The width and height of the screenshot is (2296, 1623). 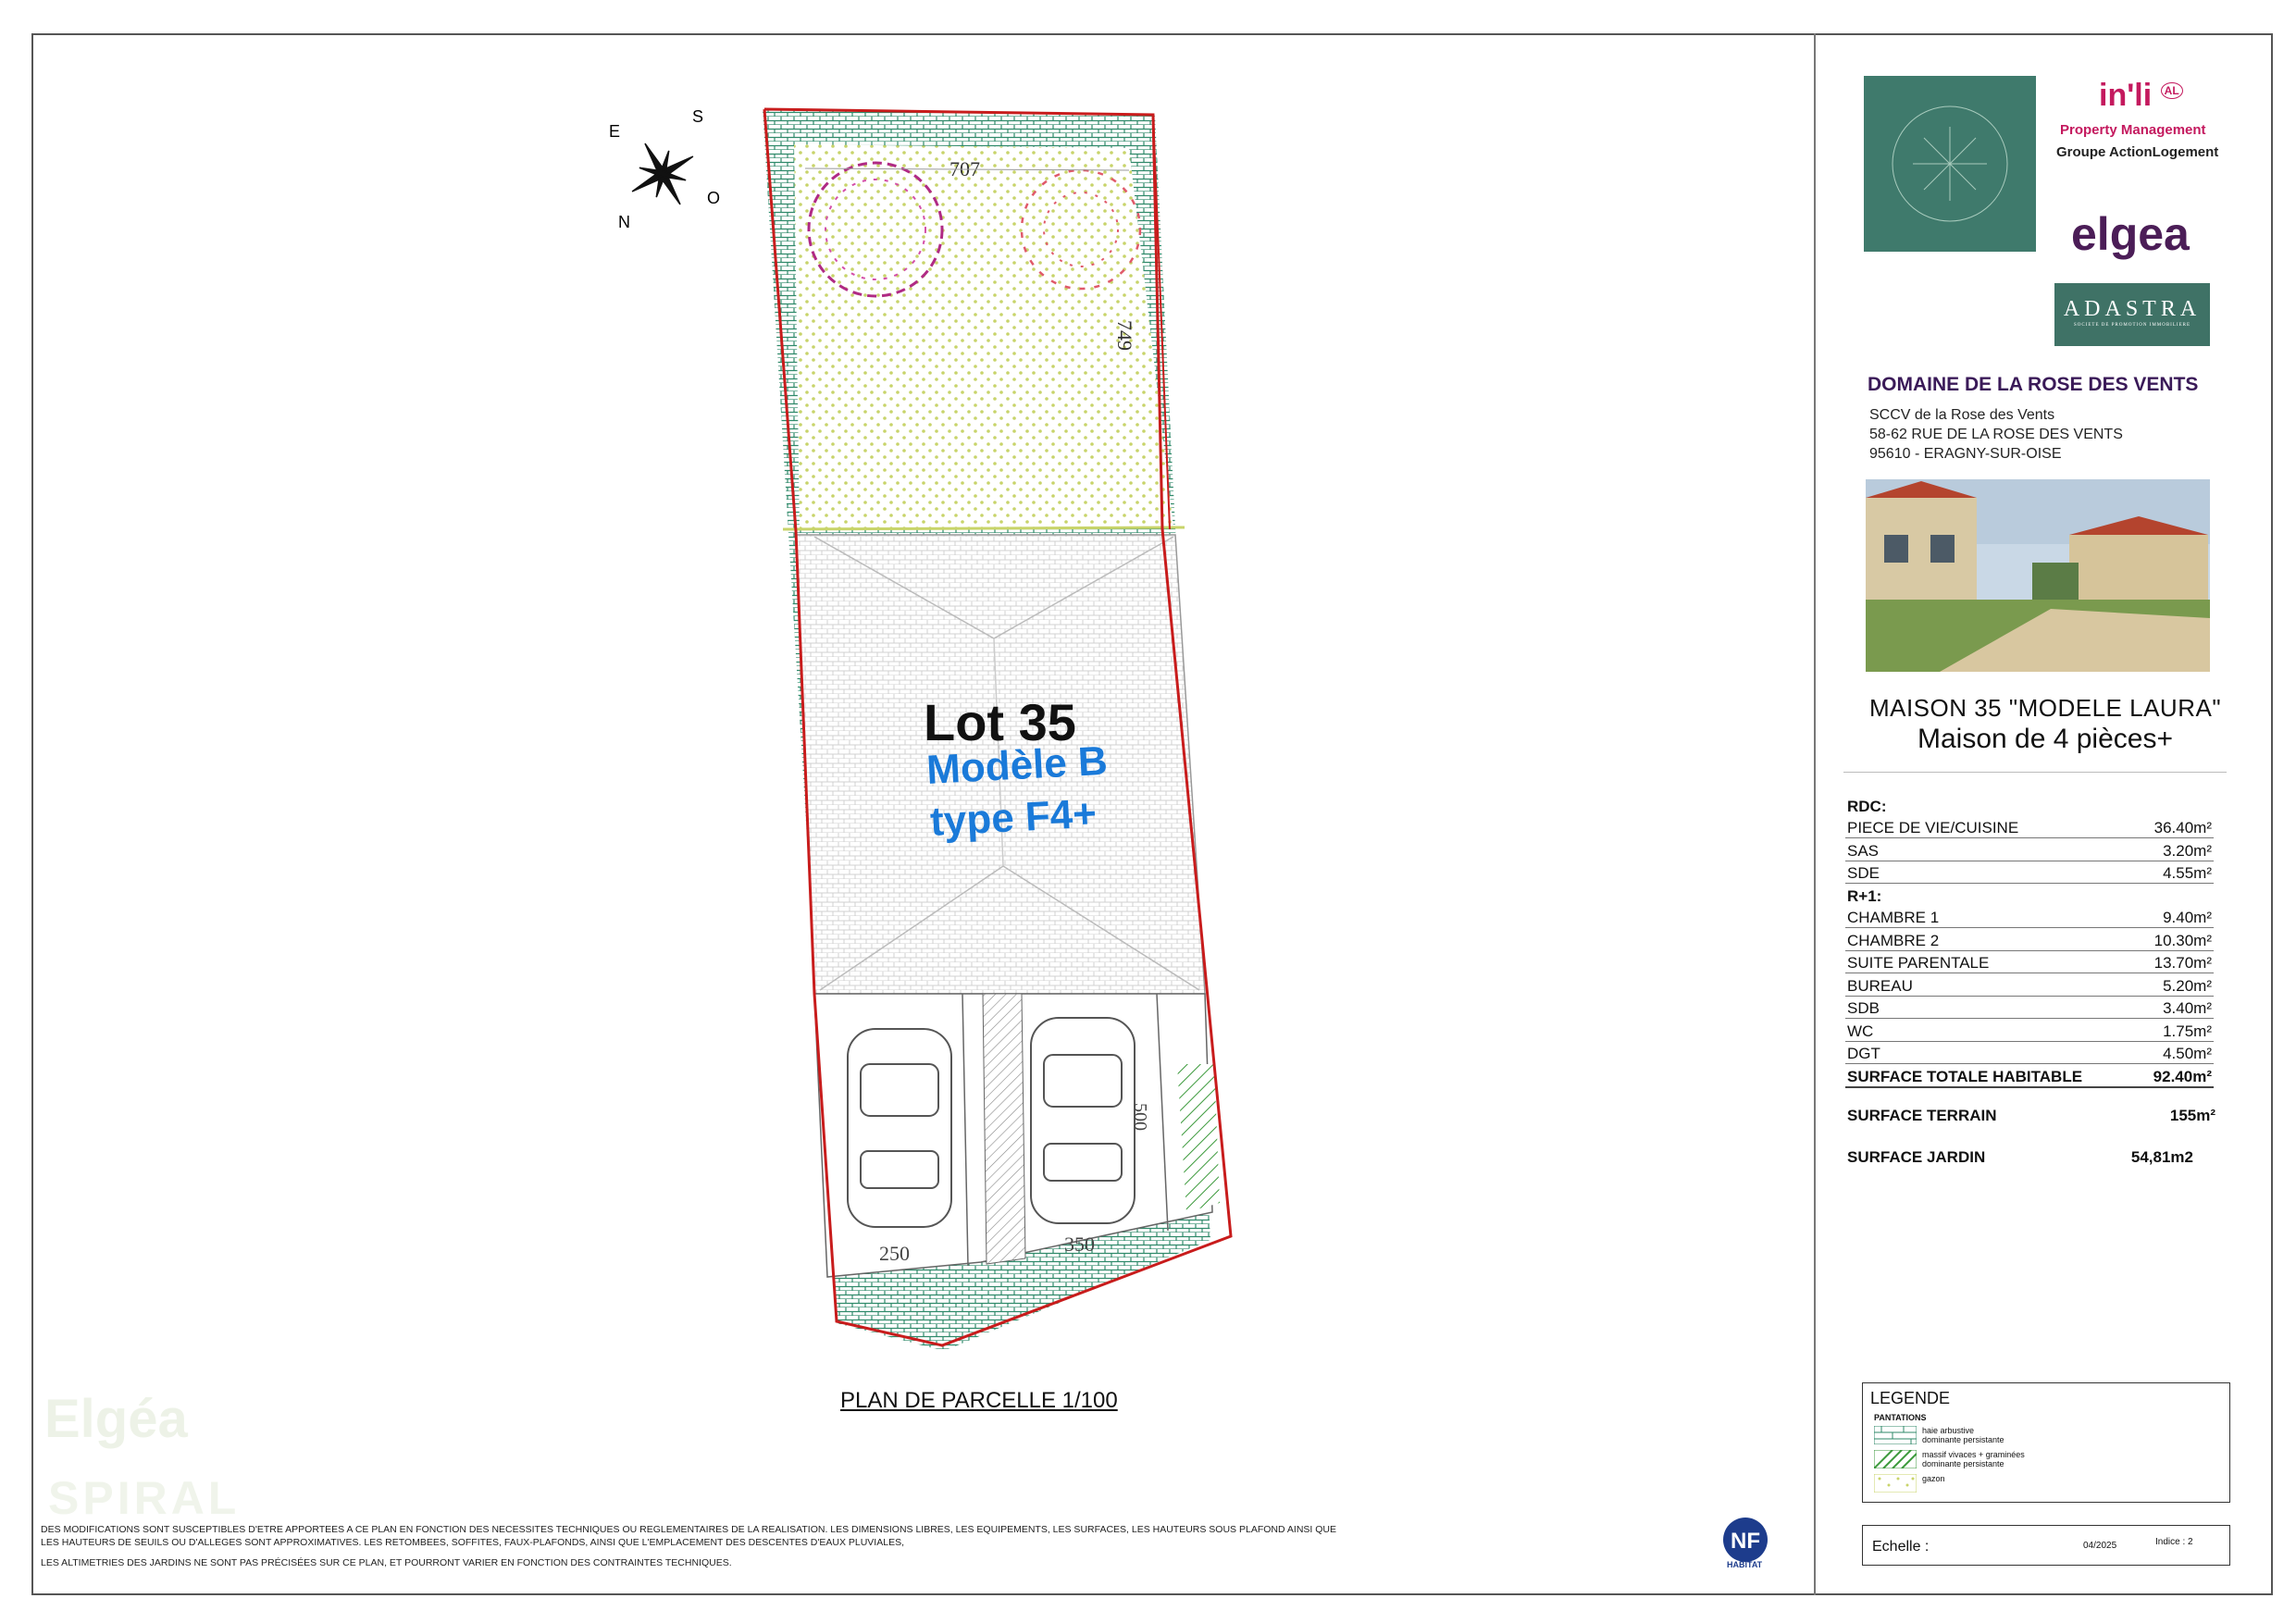 What do you see at coordinates (2183, 940) in the screenshot?
I see `room-area: 10.30m²` at bounding box center [2183, 940].